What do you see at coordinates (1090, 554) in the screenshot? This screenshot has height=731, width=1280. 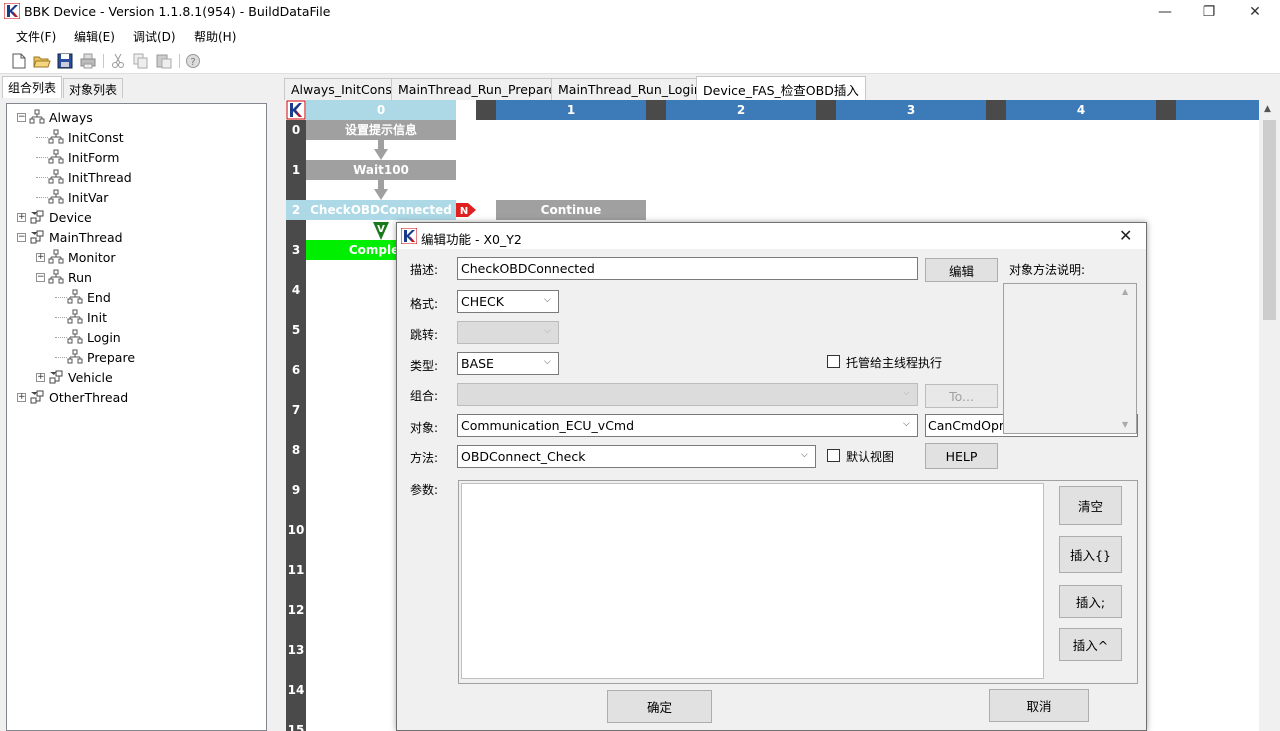 I see `insert-braces-button: 插入{}` at bounding box center [1090, 554].